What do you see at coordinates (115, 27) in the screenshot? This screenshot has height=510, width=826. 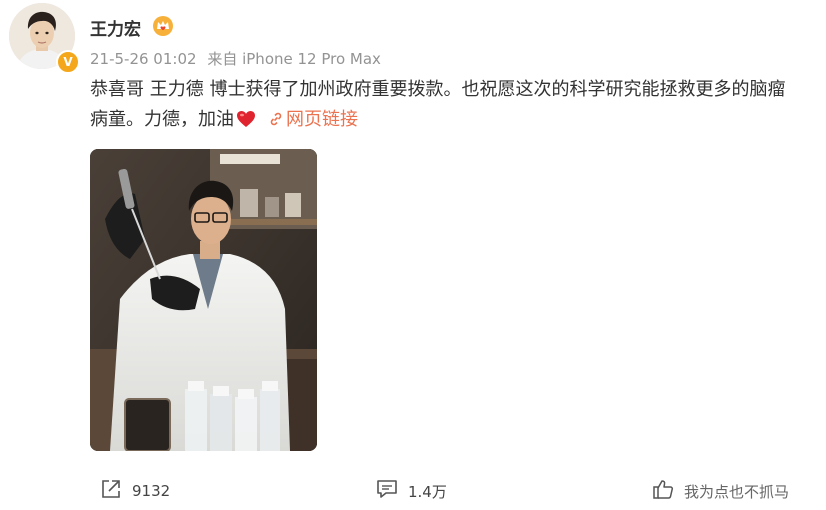 I see `username: 王力宏` at bounding box center [115, 27].